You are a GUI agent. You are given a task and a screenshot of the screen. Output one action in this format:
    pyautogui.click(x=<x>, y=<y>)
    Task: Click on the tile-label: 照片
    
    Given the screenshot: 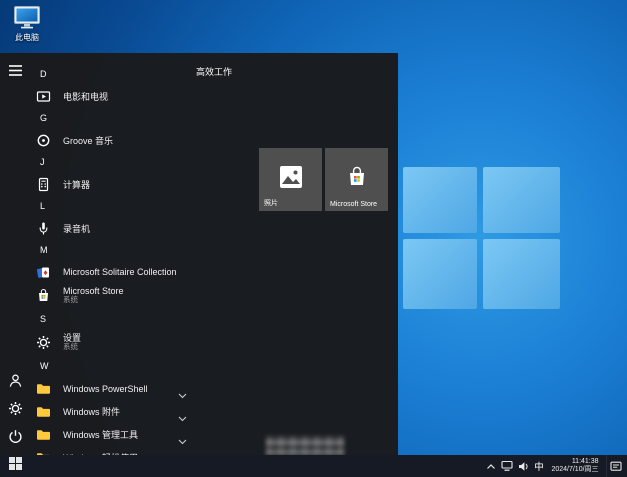 What is the action you would take?
    pyautogui.click(x=271, y=203)
    